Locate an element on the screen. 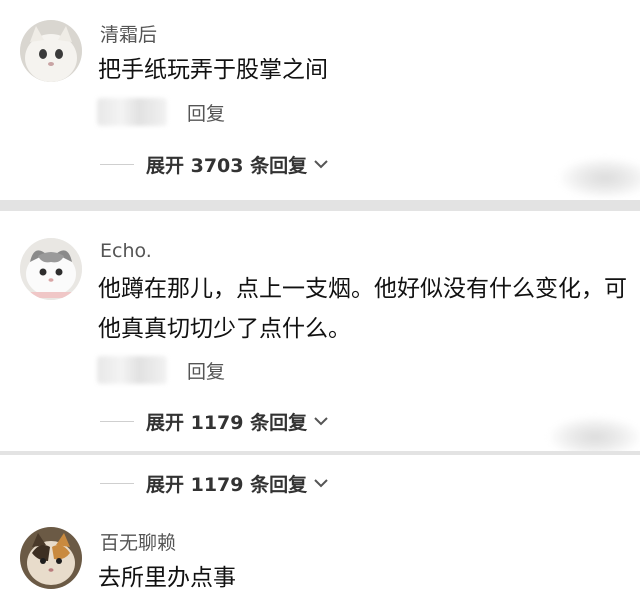 Image resolution: width=640 pixels, height=607 pixels. white-cat-avatar-icon is located at coordinates (51, 51).